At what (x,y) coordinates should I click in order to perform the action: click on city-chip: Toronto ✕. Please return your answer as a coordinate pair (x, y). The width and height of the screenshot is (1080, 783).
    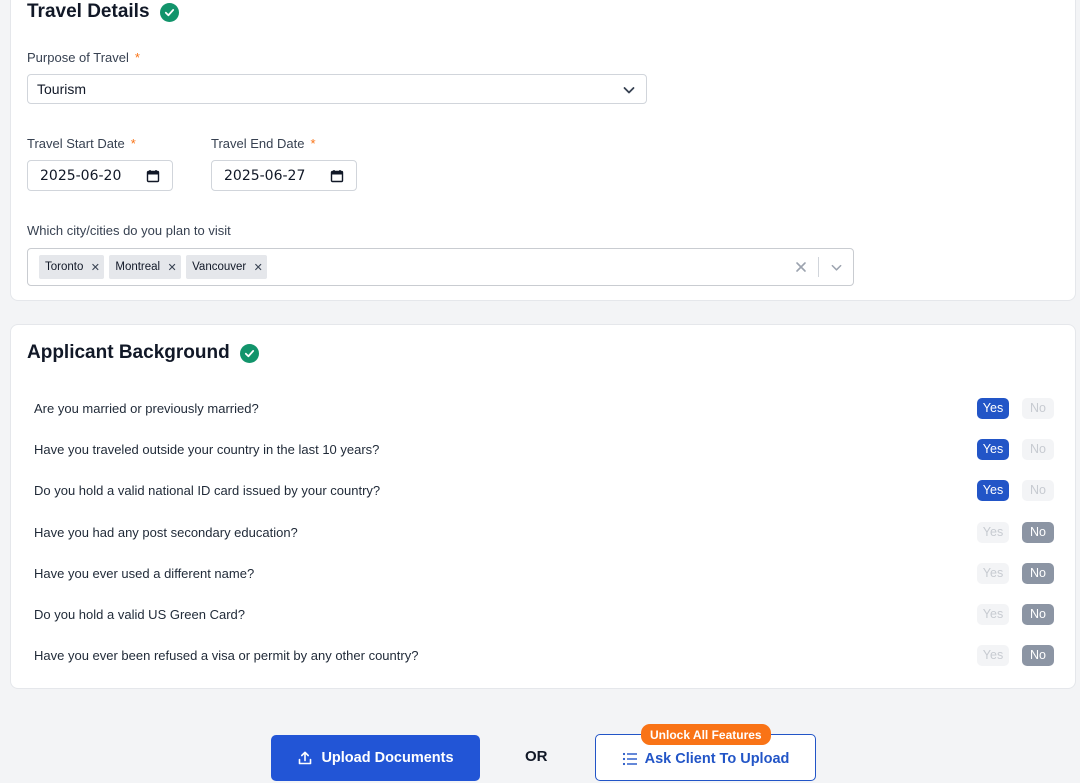
    Looking at the image, I should click on (72, 267).